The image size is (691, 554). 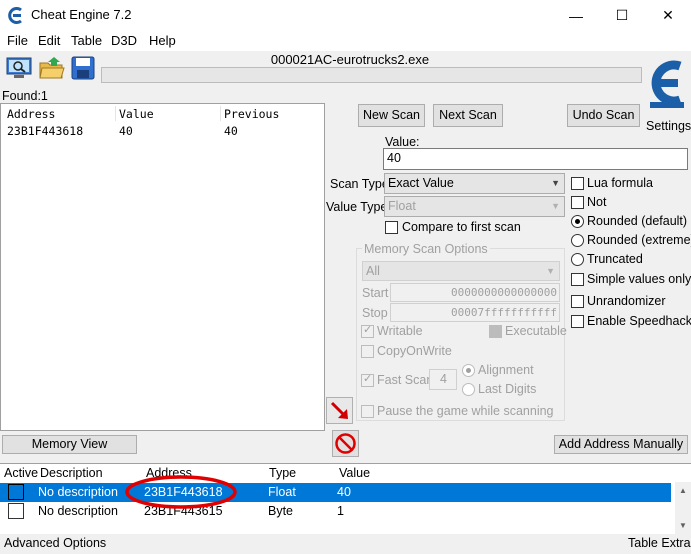 I want to click on lua-formula-checkbox, so click(x=577, y=183).